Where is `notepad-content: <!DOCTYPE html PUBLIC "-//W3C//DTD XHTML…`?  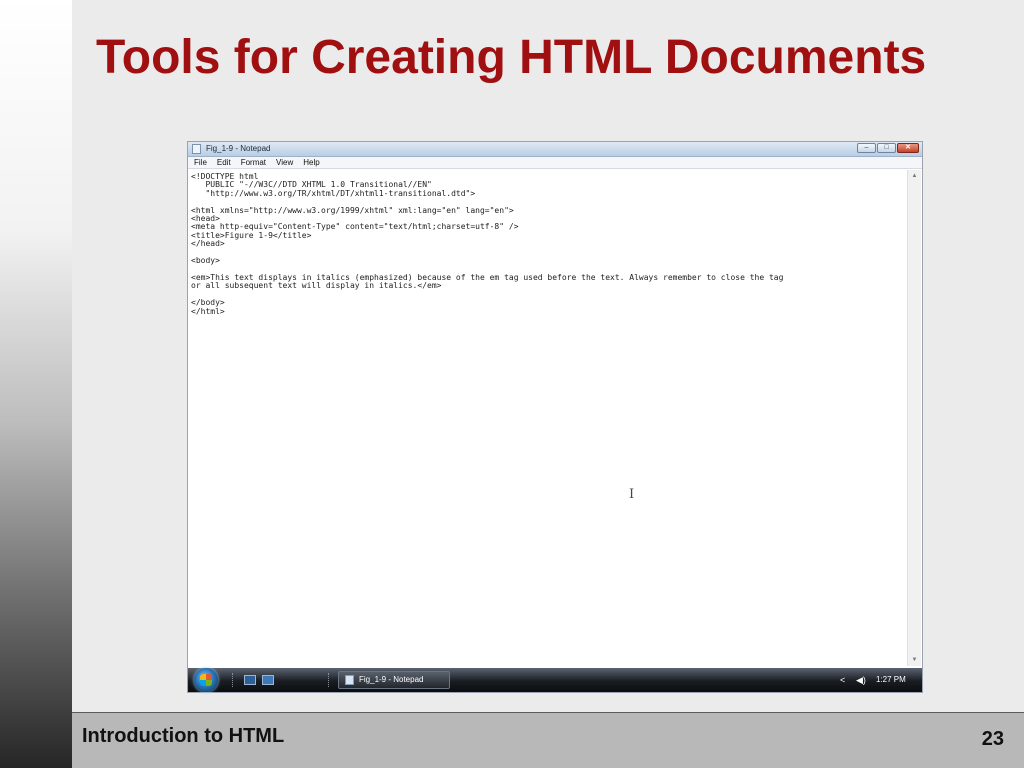 notepad-content: <!DOCTYPE html PUBLIC "-//W3C//DTD XHTML… is located at coordinates (487, 244).